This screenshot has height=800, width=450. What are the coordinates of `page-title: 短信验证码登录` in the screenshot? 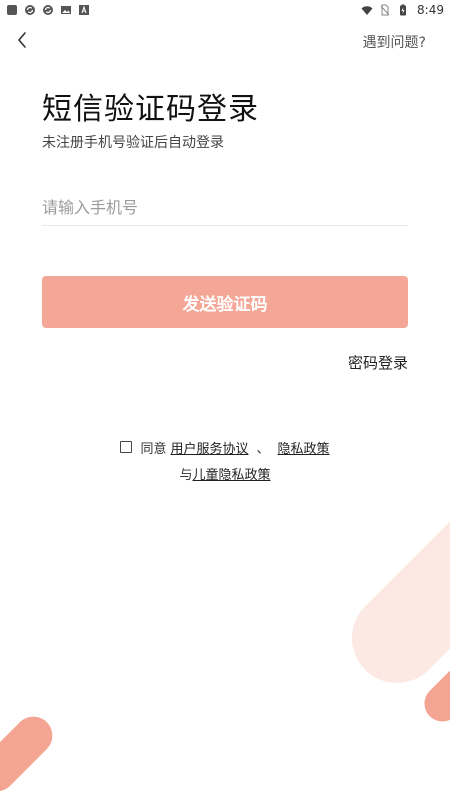 It's located at (150, 109).